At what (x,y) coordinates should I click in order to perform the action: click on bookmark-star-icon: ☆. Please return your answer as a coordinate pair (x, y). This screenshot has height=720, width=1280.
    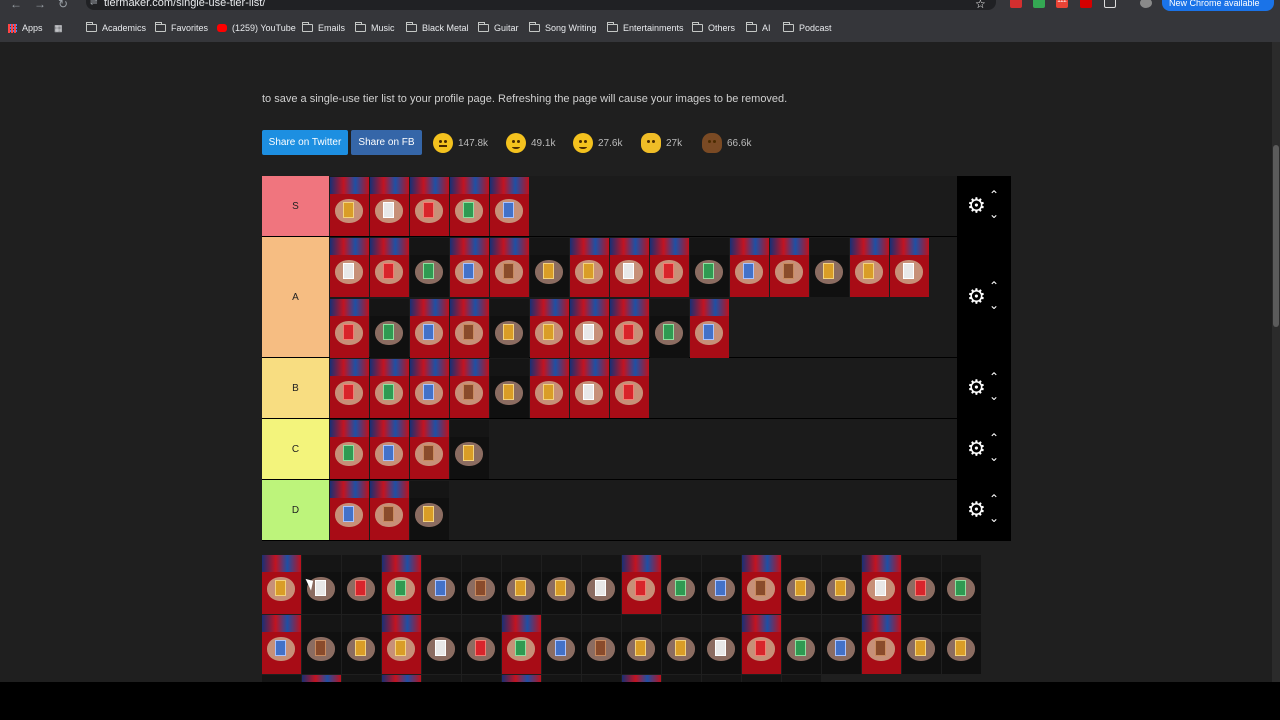
    Looking at the image, I should click on (980, 5).